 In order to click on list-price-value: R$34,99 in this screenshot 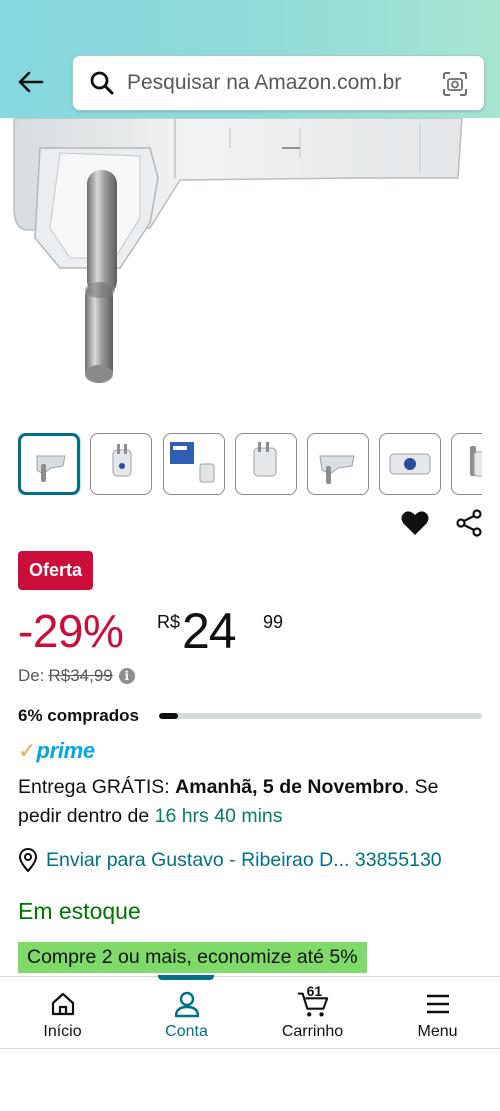, I will do `click(80, 675)`.